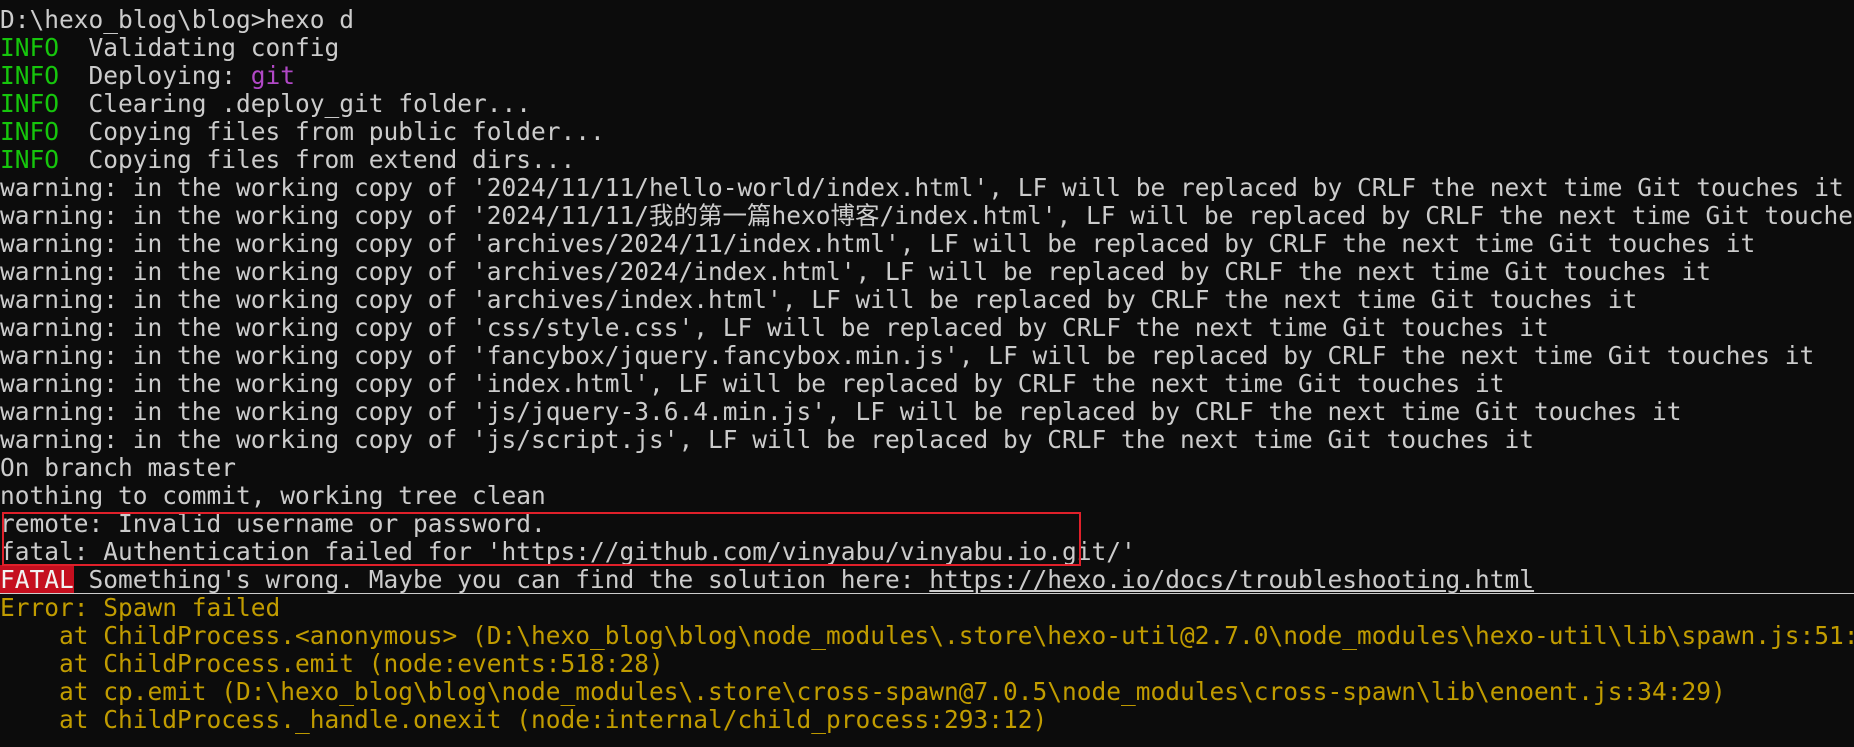 Image resolution: width=1854 pixels, height=747 pixels. I want to click on clean-line: nothing to commit, working tree clean, so click(273, 495).